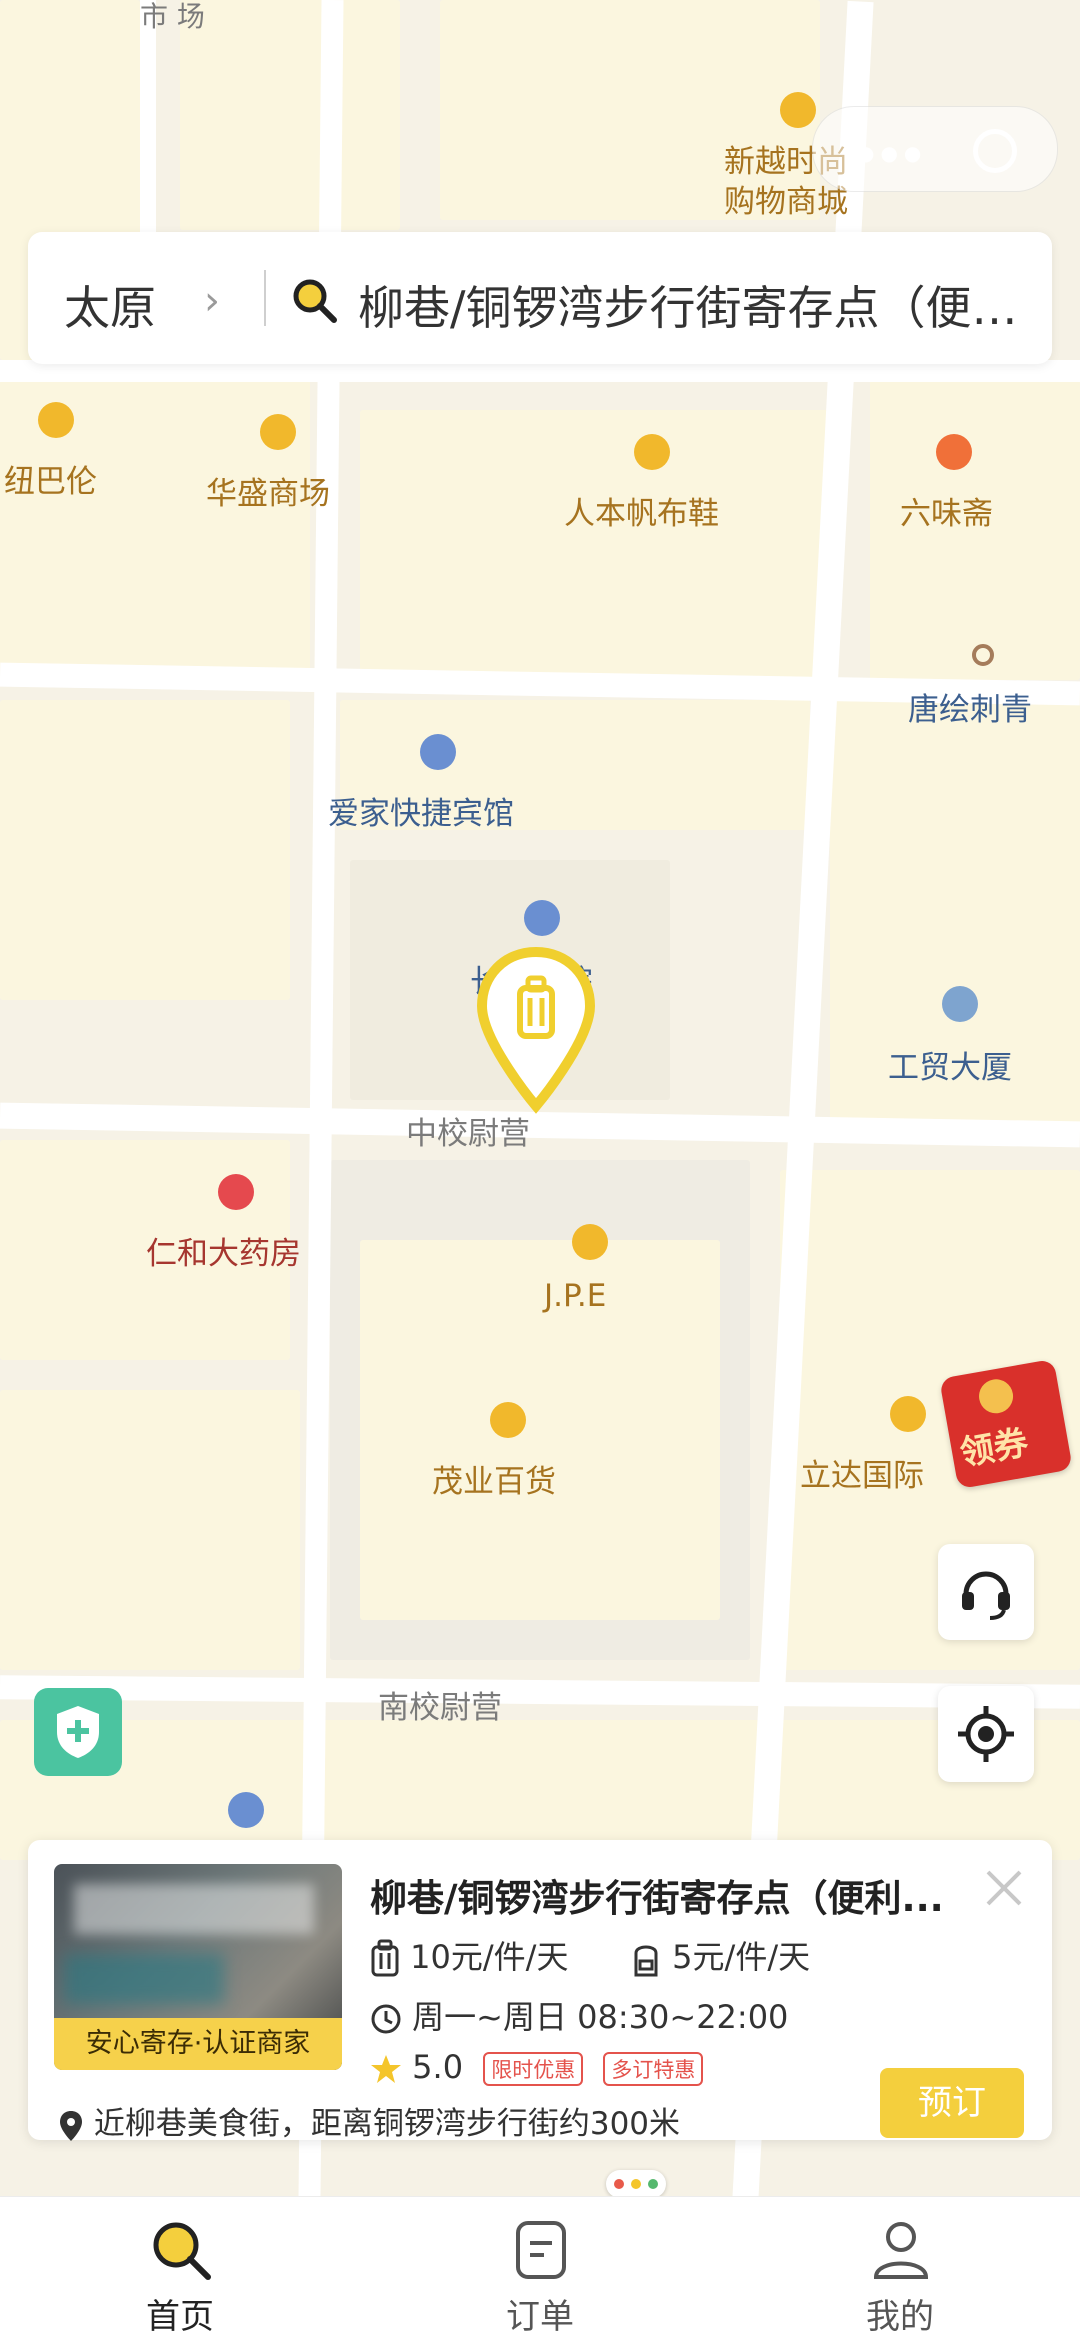 This screenshot has height=2341, width=1080. Describe the element at coordinates (996, 1396) in the screenshot. I see `coin-icon` at that location.